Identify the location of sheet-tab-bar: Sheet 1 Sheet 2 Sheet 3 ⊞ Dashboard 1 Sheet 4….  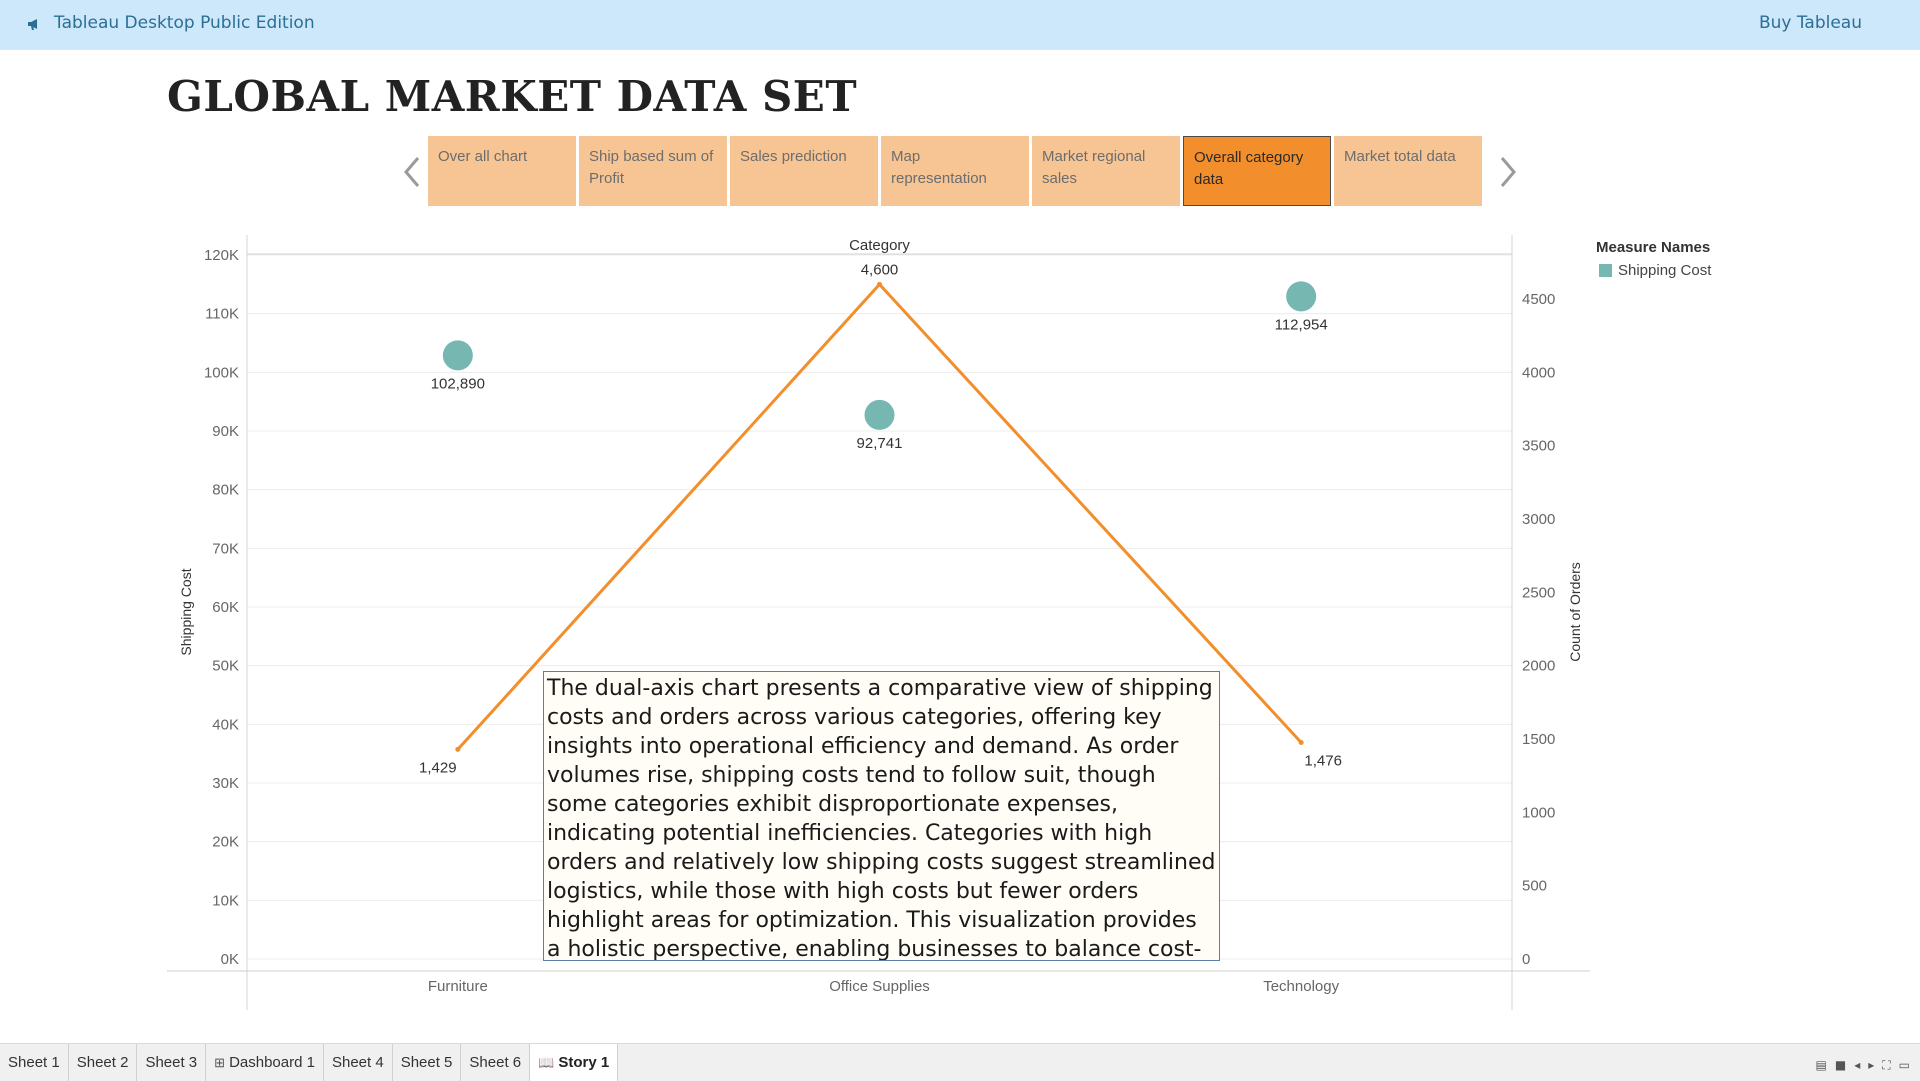
(960, 1062).